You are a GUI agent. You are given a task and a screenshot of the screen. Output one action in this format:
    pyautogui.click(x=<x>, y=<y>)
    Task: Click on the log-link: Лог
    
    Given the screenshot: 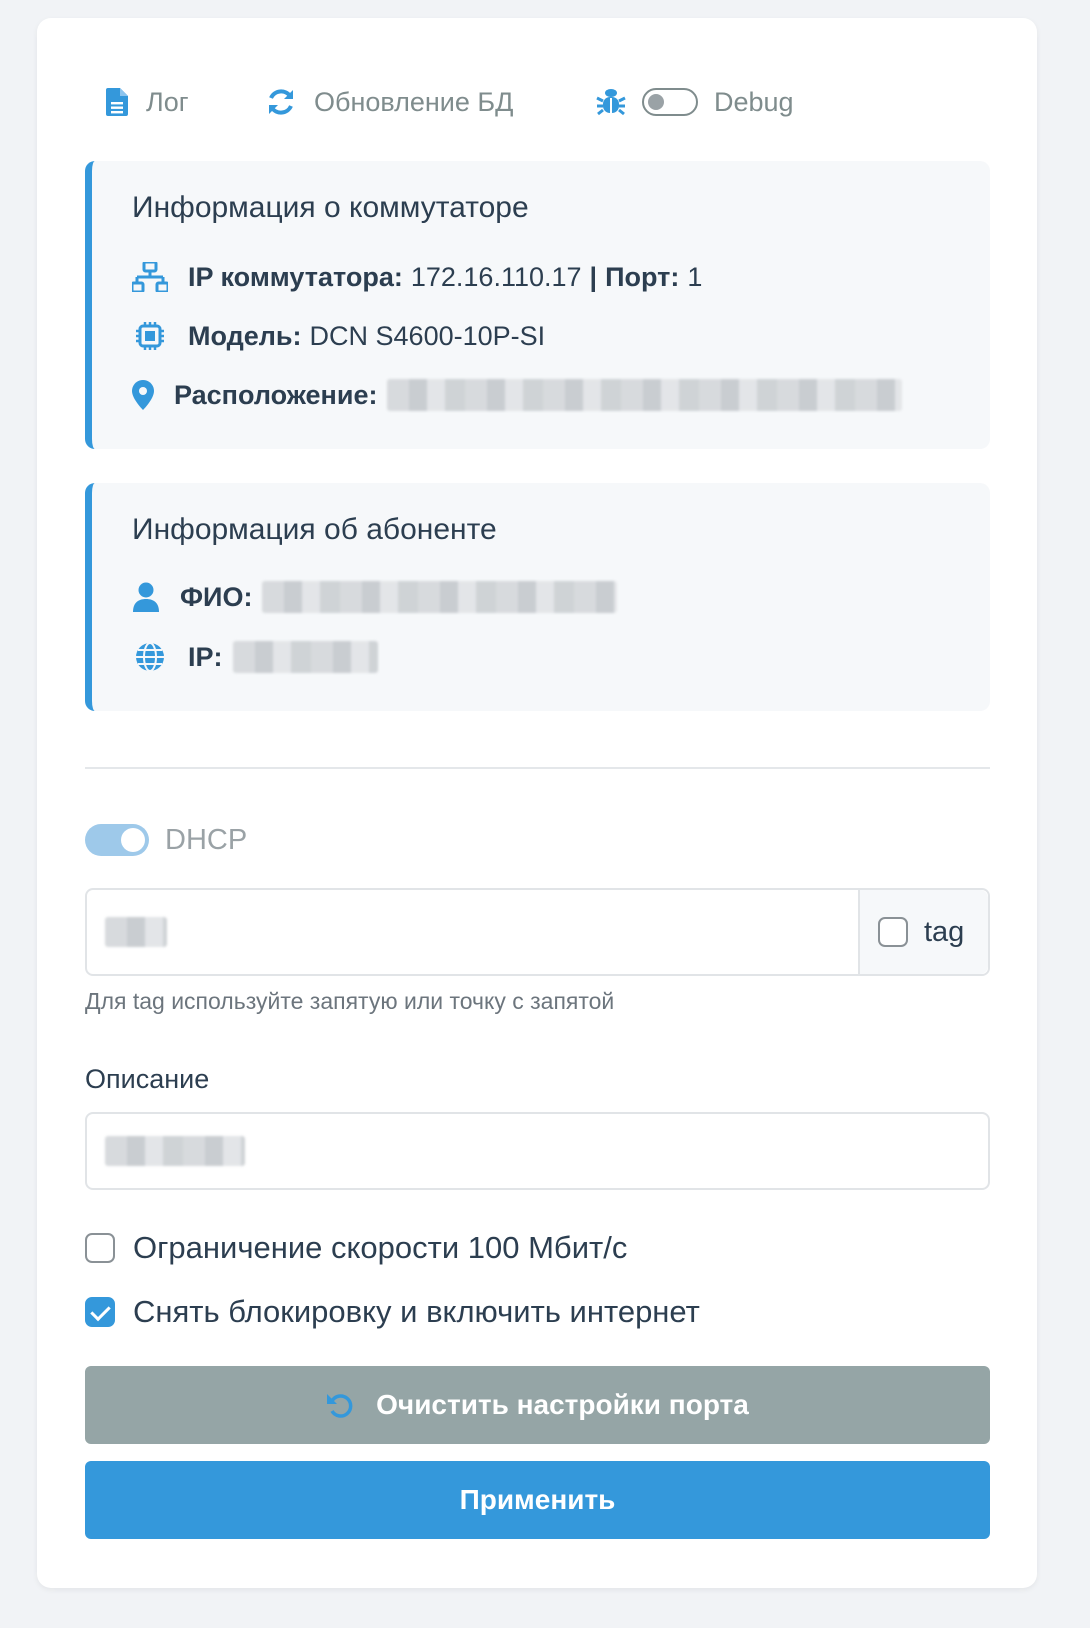 What is the action you would take?
    pyautogui.click(x=147, y=102)
    